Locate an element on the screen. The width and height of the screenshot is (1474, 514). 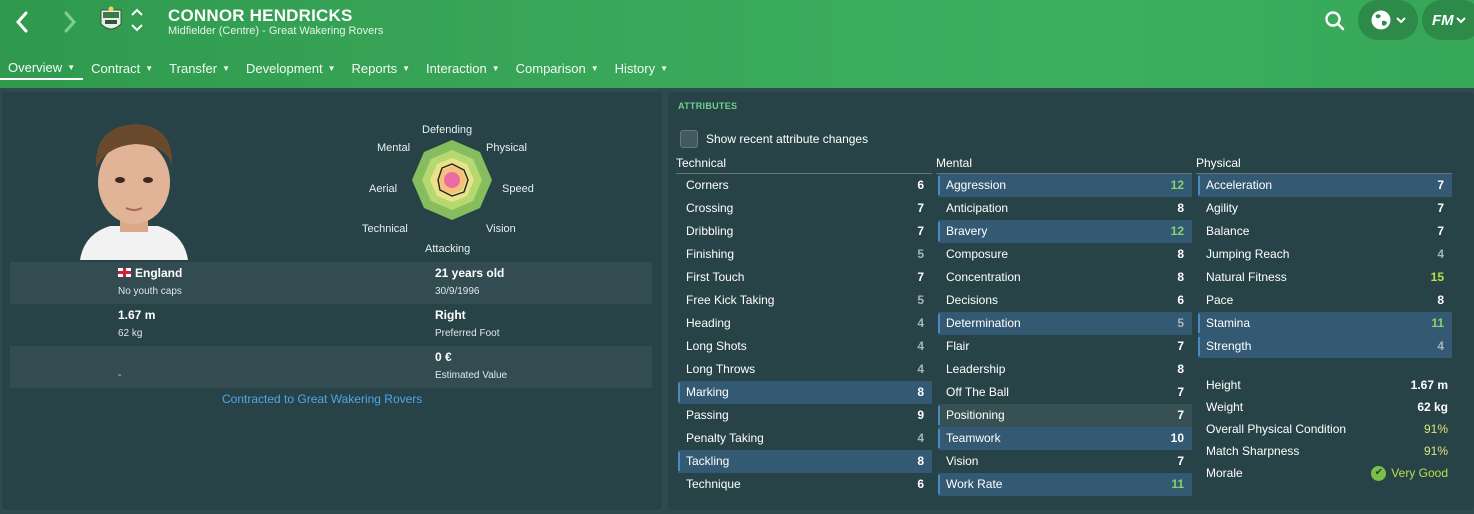
attribute-row-pace: Pace 8 is located at coordinates (1325, 300).